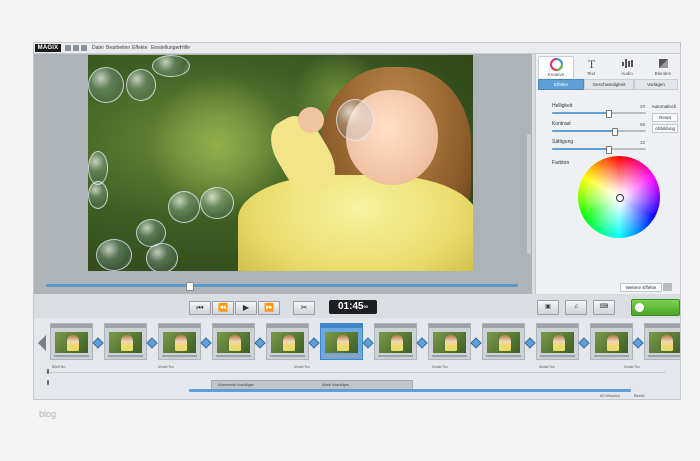 The width and height of the screenshot is (700, 461). What do you see at coordinates (561, 124) in the screenshot?
I see `contrast-label: Kontrast` at bounding box center [561, 124].